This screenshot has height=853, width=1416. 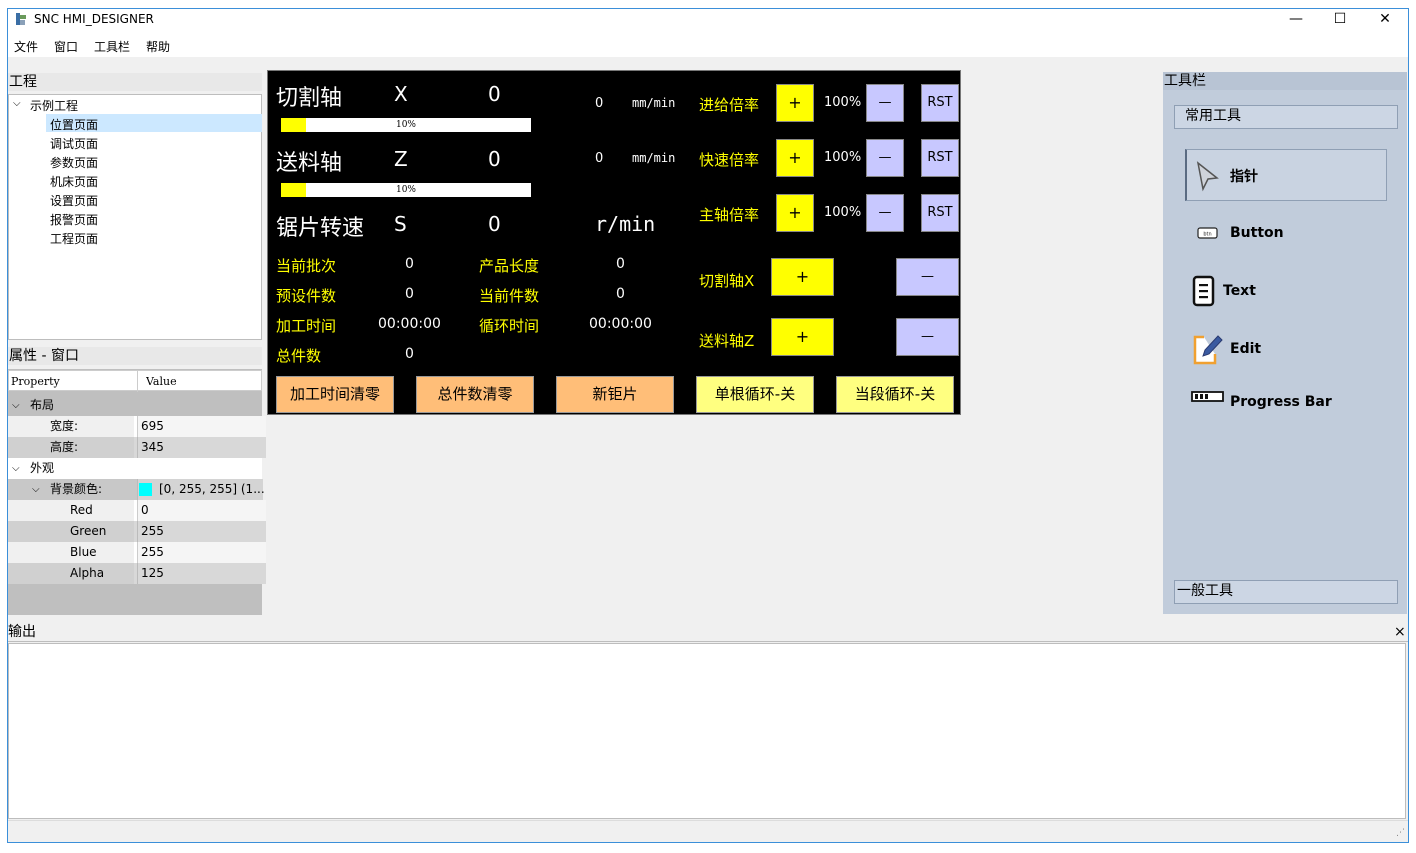 What do you see at coordinates (475, 394) in the screenshot?
I see `clear-total-button: 总件数清零` at bounding box center [475, 394].